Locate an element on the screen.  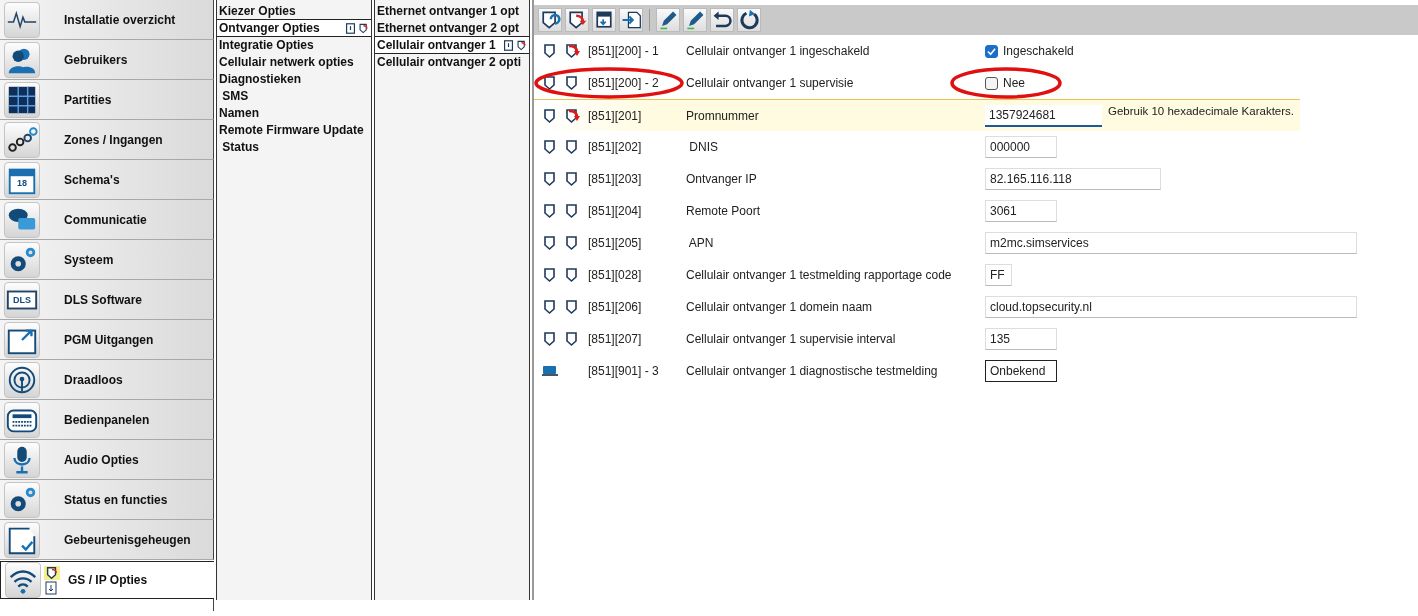
list-item: Cellulair ontvanger 2 opti is located at coordinates (452, 62).